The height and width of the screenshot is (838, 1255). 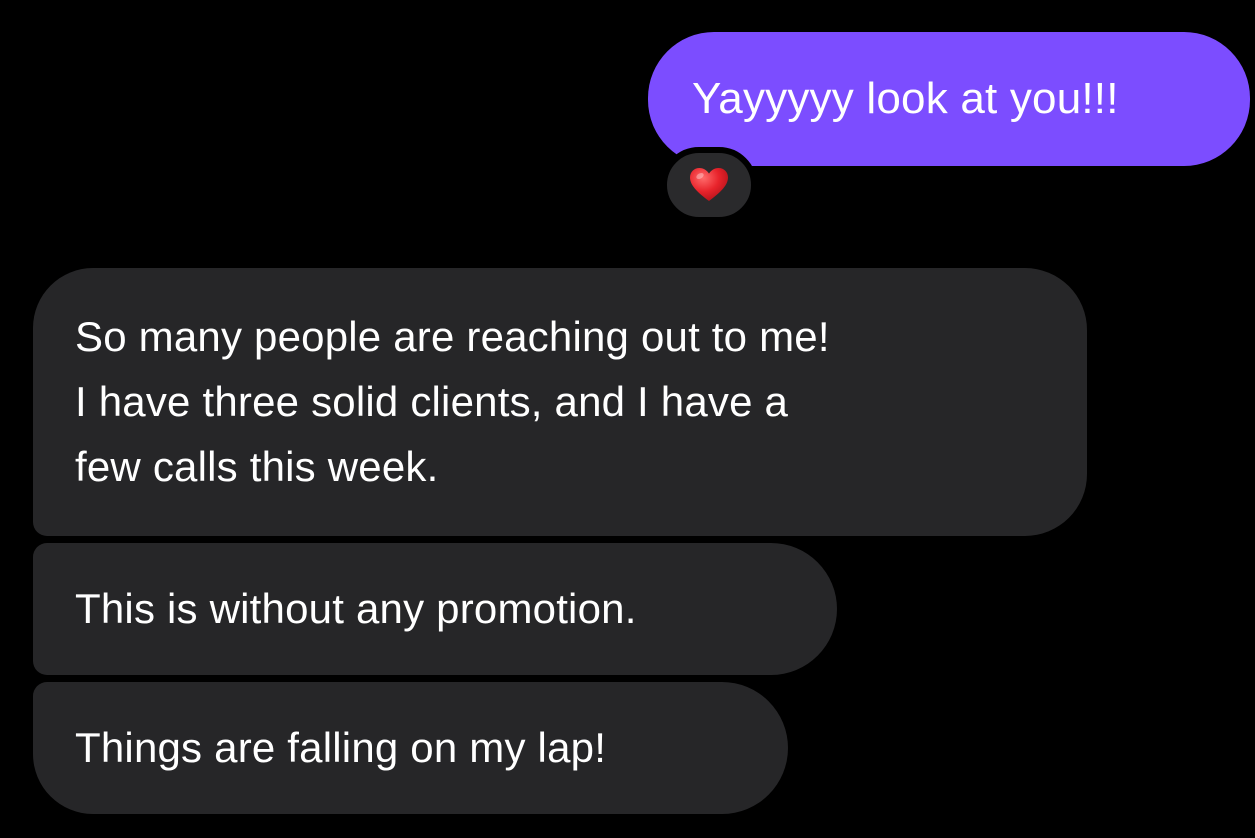 I want to click on message-line: This is without any promotion., so click(x=356, y=608).